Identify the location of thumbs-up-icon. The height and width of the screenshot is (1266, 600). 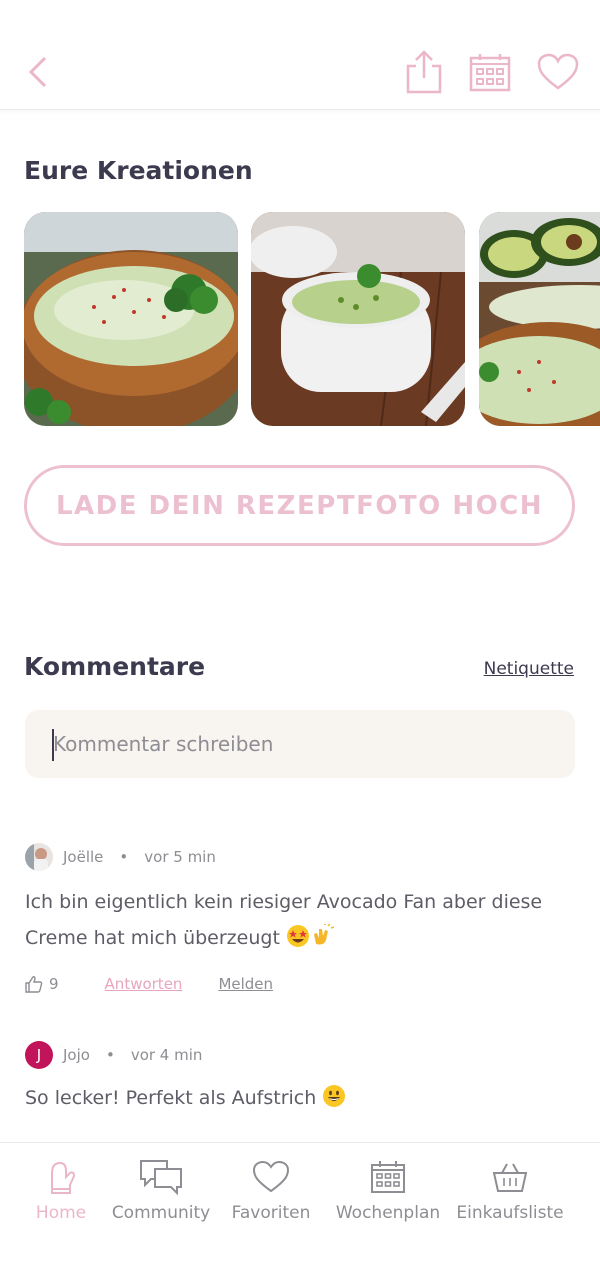
(34, 984).